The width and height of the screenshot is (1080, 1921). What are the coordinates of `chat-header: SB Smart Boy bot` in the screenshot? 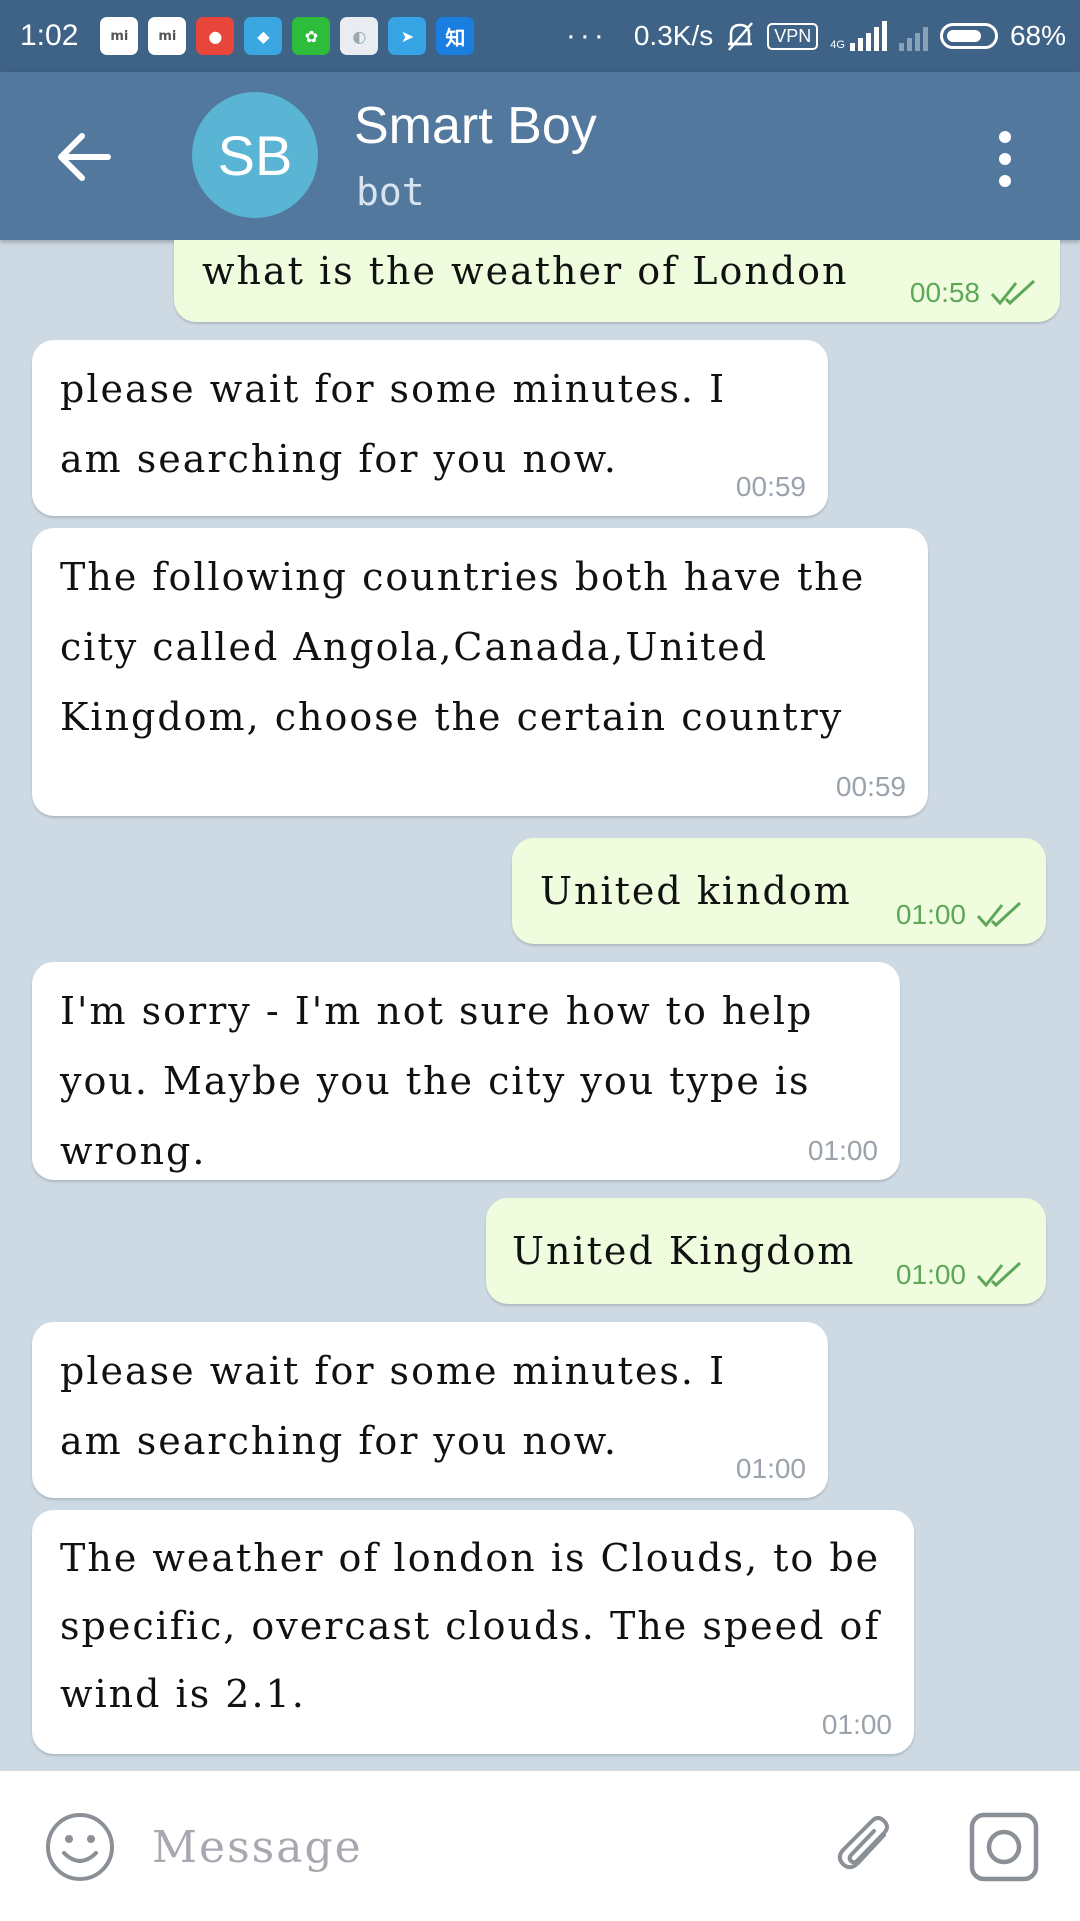 It's located at (540, 156).